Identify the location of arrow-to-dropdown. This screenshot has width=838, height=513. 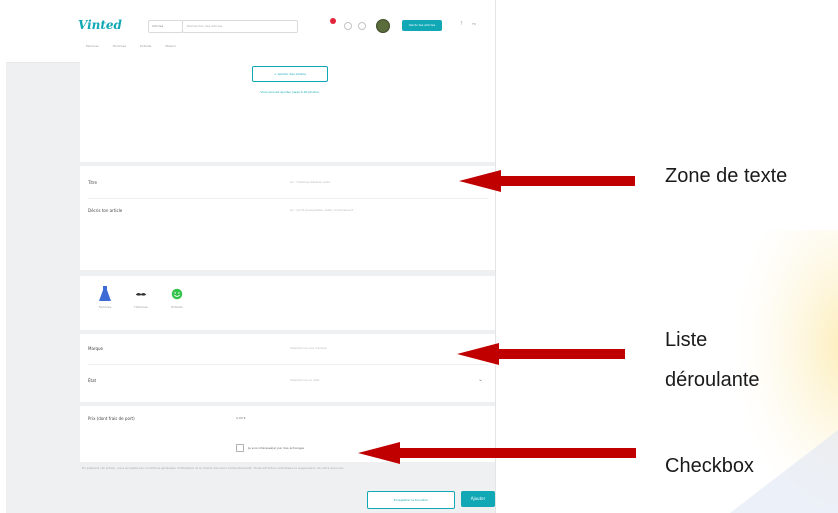
(541, 354).